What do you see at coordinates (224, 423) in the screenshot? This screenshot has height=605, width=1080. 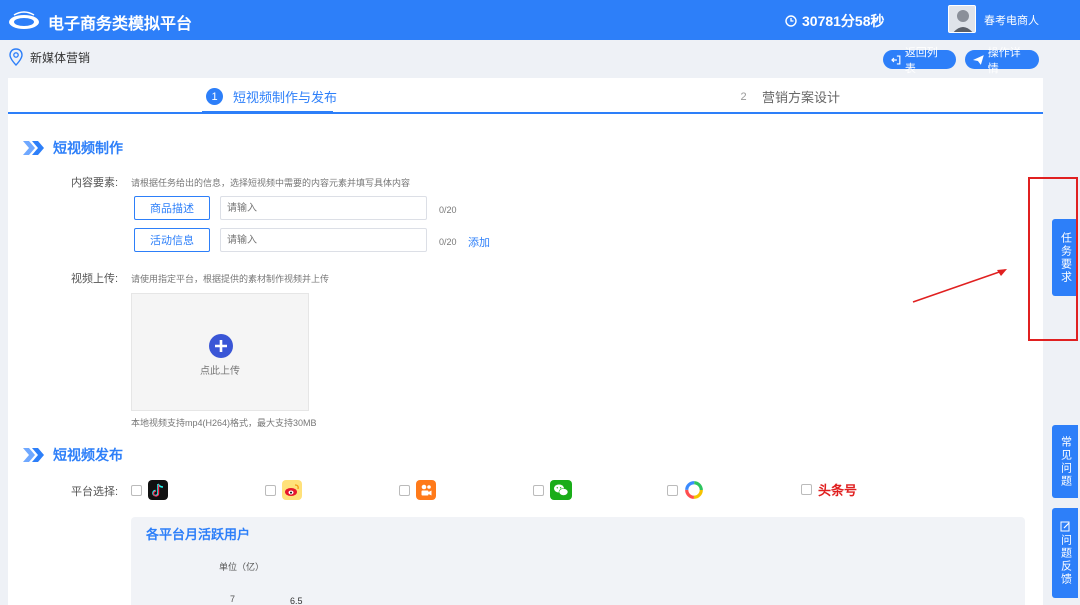 I see `upload-format-note: 本地视频支持mp4(H264)格式，最大支持30MB` at bounding box center [224, 423].